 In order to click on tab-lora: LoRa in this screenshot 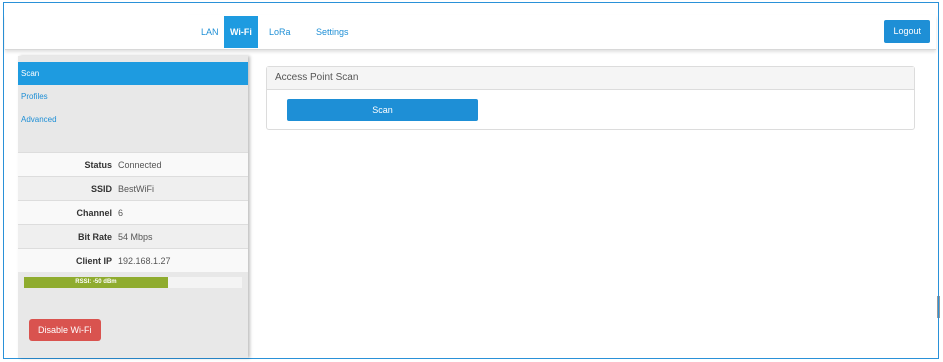, I will do `click(280, 32)`.